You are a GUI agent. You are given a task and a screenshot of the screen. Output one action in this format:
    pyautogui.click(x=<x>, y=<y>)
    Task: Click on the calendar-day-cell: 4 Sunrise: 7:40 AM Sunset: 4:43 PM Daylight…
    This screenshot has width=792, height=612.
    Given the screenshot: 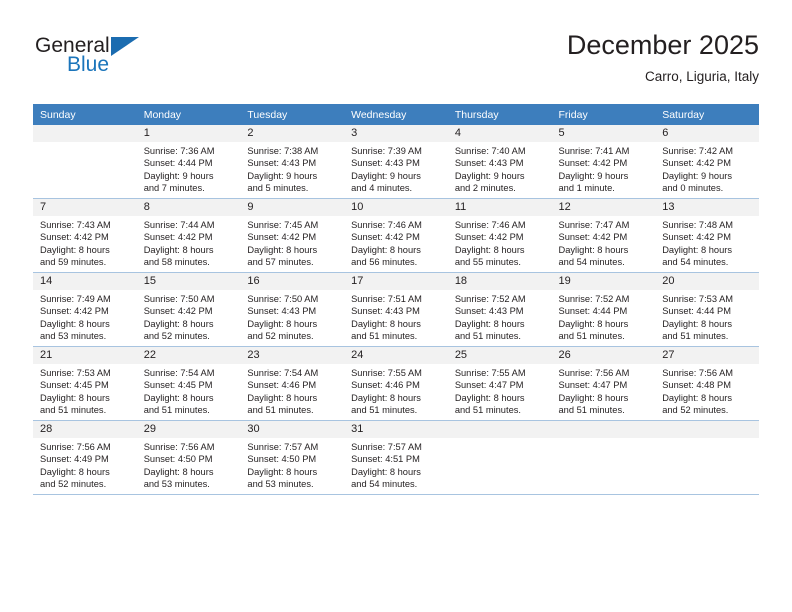 What is the action you would take?
    pyautogui.click(x=499, y=162)
    